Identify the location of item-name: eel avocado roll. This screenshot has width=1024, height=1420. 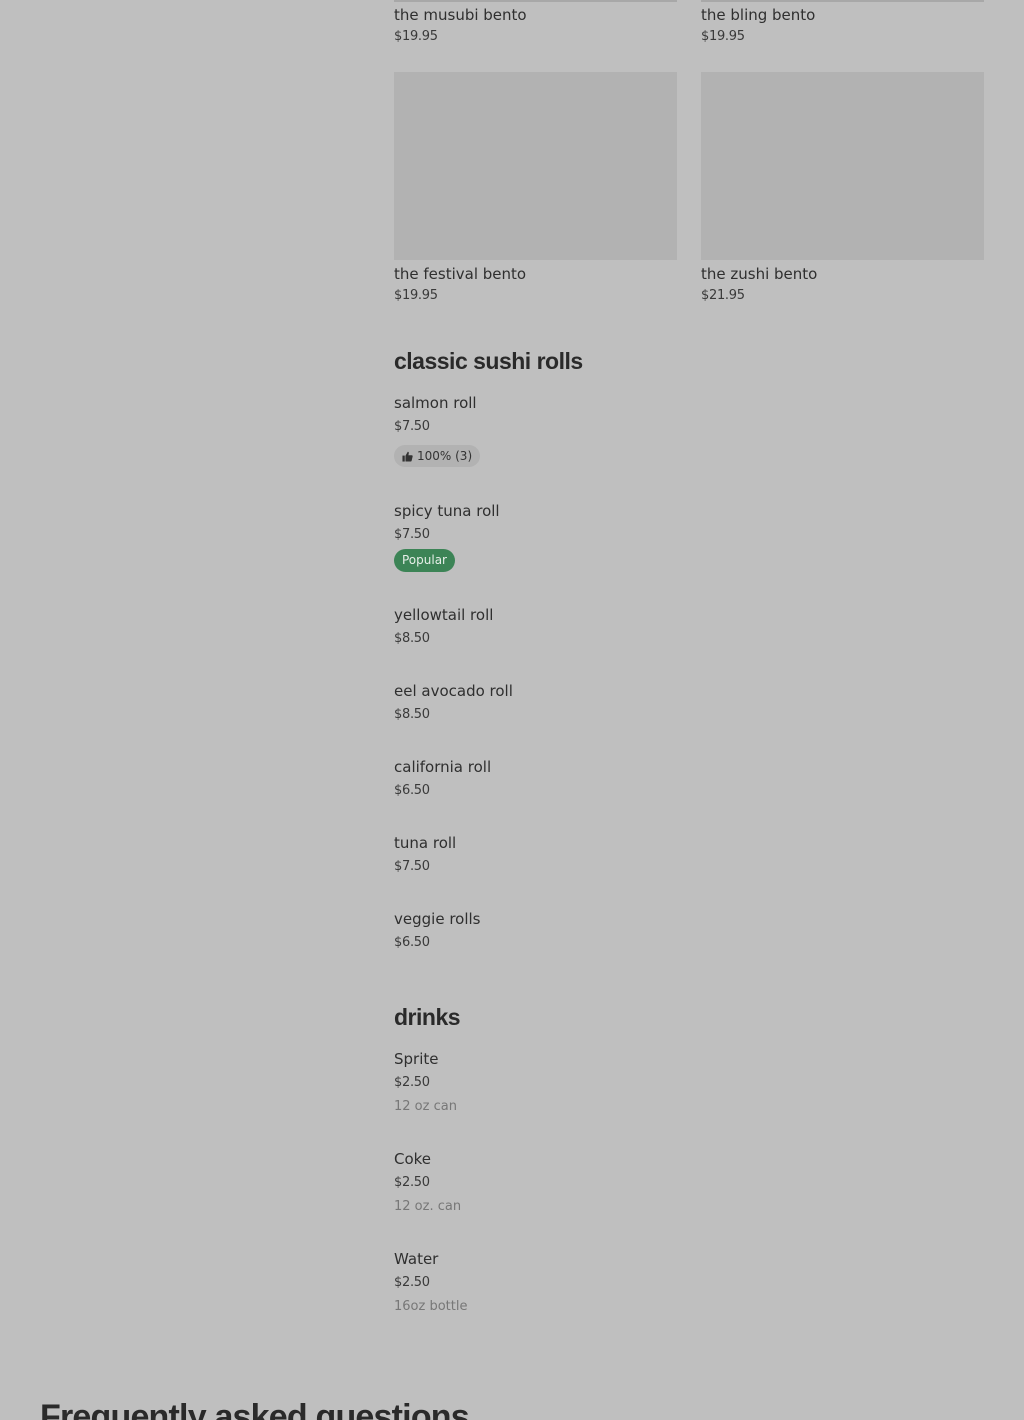
(453, 691).